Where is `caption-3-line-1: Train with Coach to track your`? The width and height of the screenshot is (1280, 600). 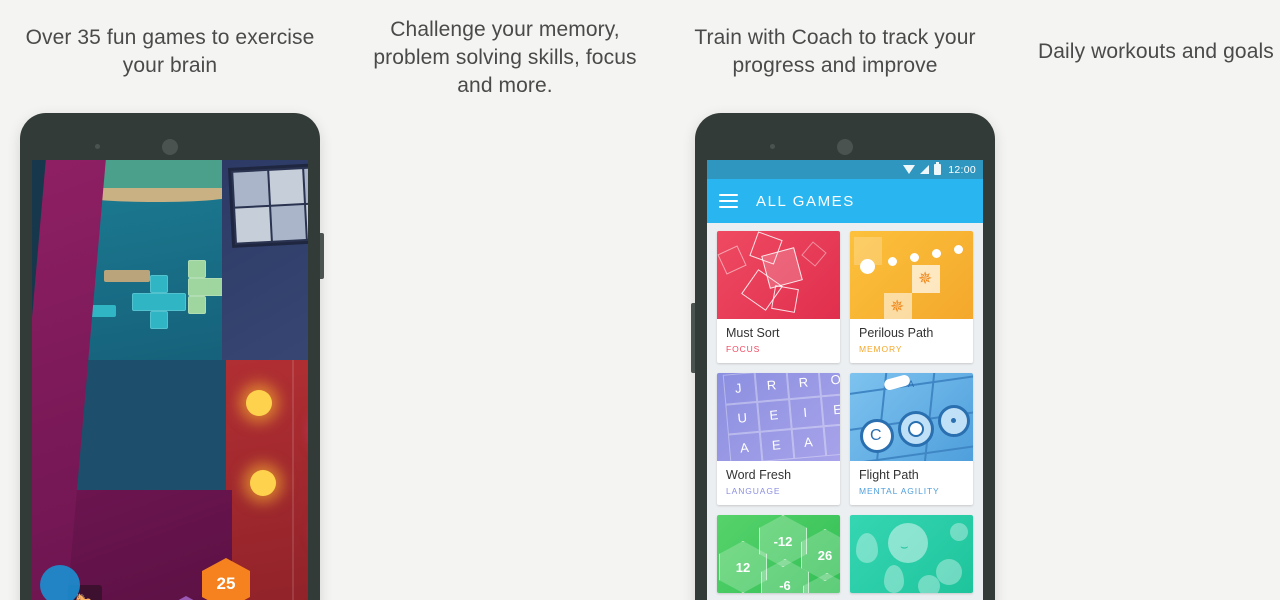 caption-3-line-1: Train with Coach to track your is located at coordinates (835, 37).